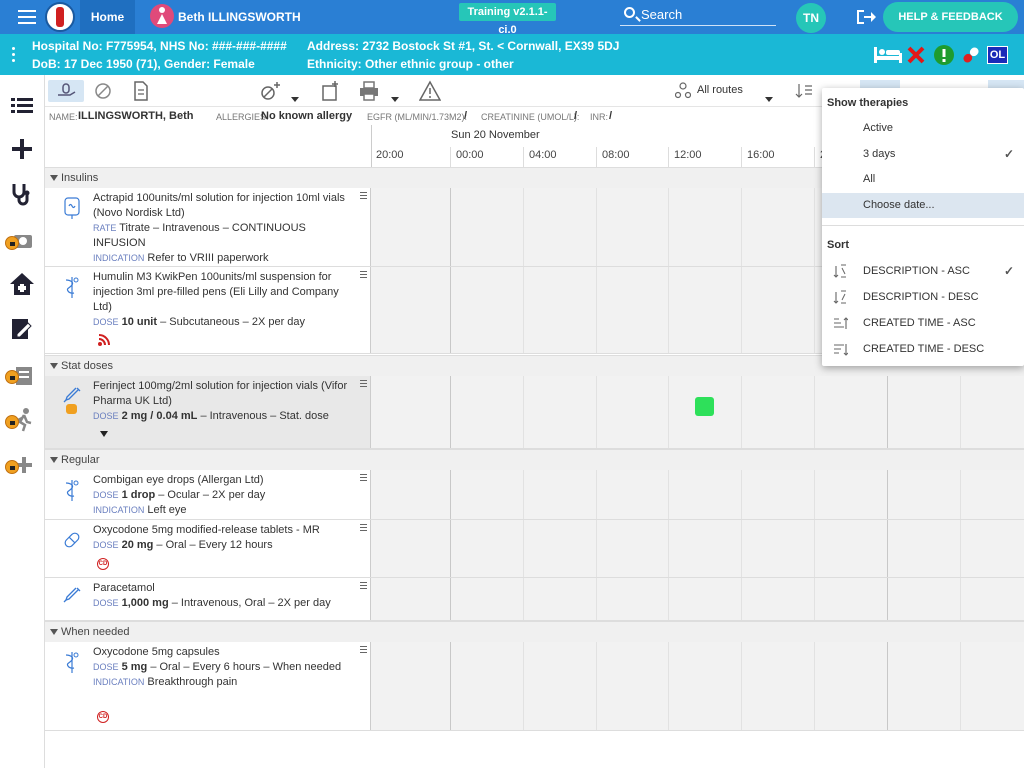 This screenshot has width=1024, height=768. I want to click on sort-created-desc-option: CREATED TIME - DESC, so click(923, 349).